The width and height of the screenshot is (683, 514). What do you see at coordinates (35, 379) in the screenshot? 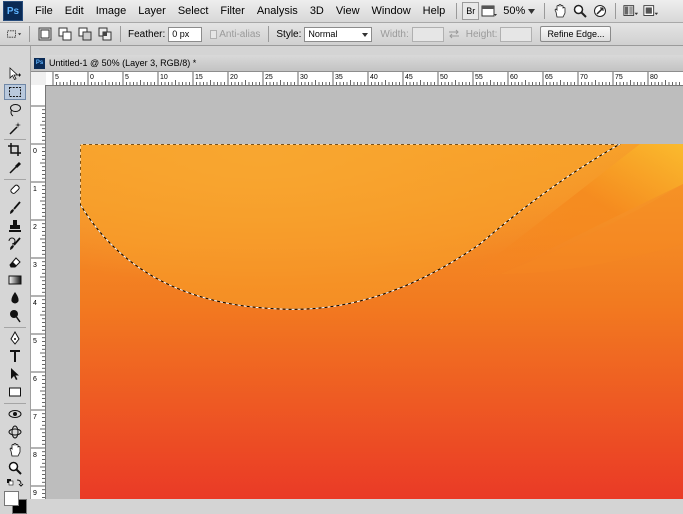
I see `ruler-label: 6` at bounding box center [35, 379].